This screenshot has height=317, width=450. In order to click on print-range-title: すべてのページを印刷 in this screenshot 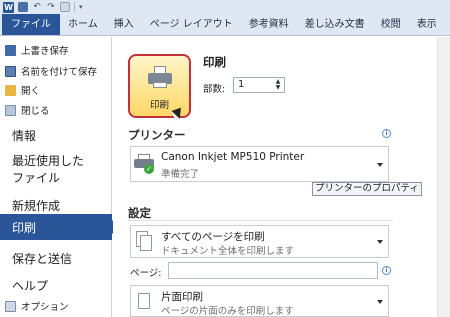, I will do `click(213, 237)`.